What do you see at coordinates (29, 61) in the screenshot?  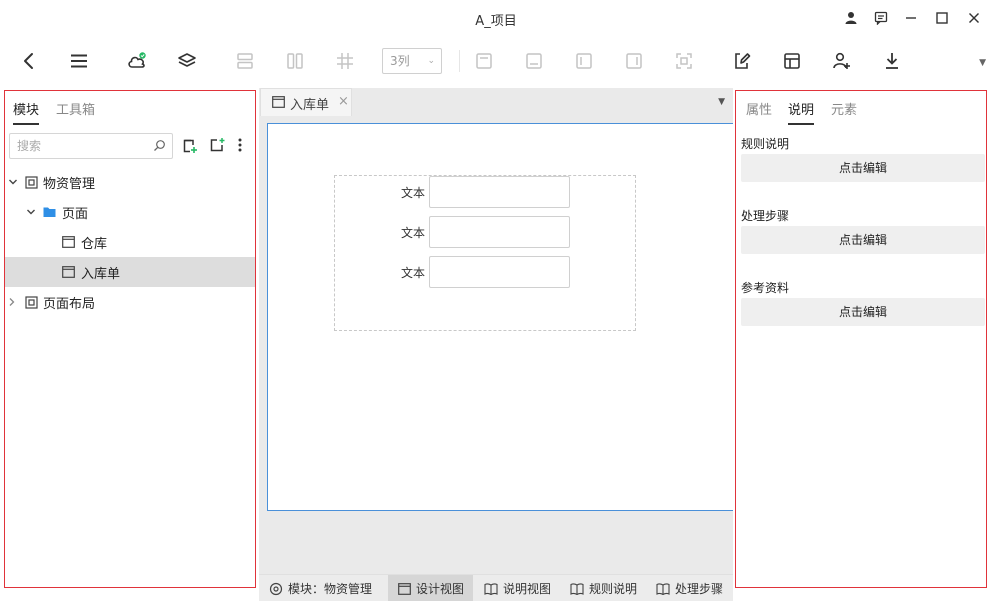 I see `back-icon` at bounding box center [29, 61].